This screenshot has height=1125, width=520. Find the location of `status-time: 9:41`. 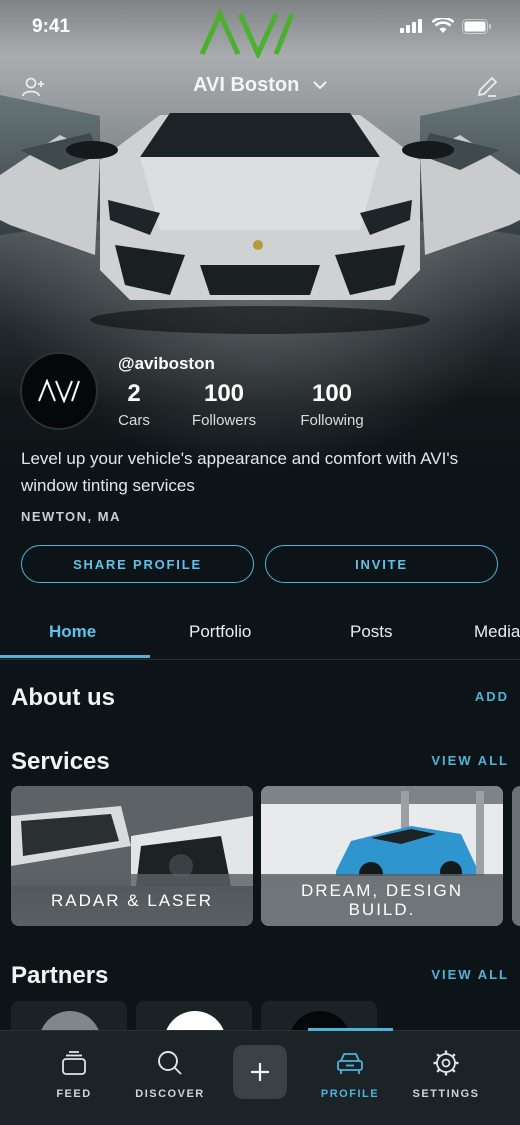

status-time: 9:41 is located at coordinates (51, 26).